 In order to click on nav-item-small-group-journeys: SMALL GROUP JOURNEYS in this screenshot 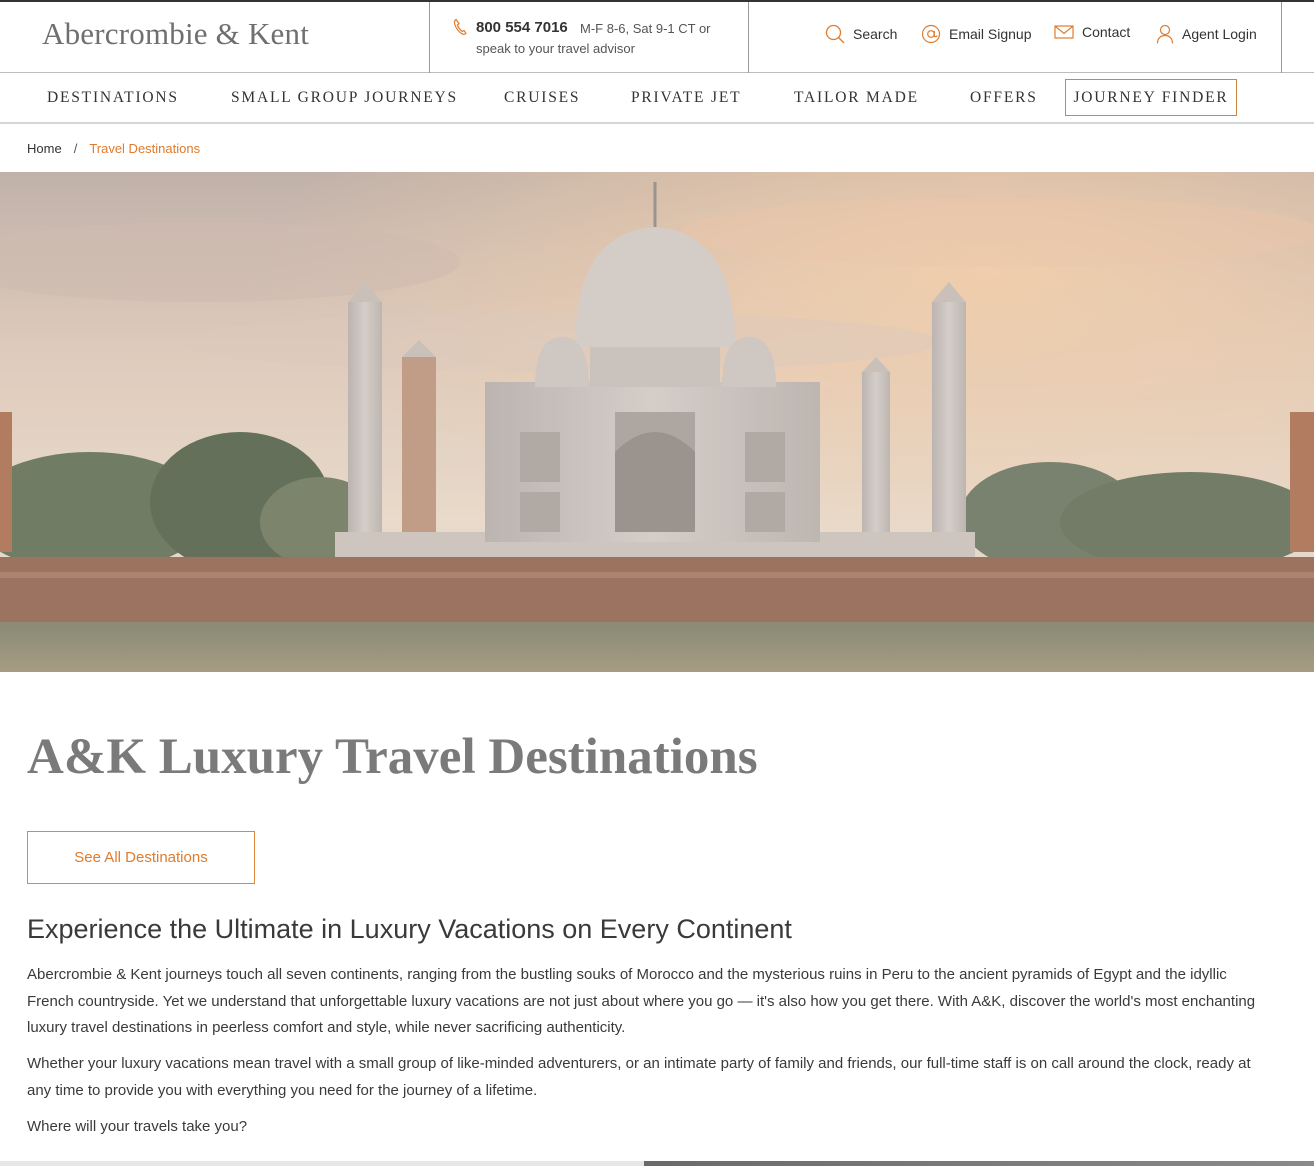, I will do `click(344, 98)`.